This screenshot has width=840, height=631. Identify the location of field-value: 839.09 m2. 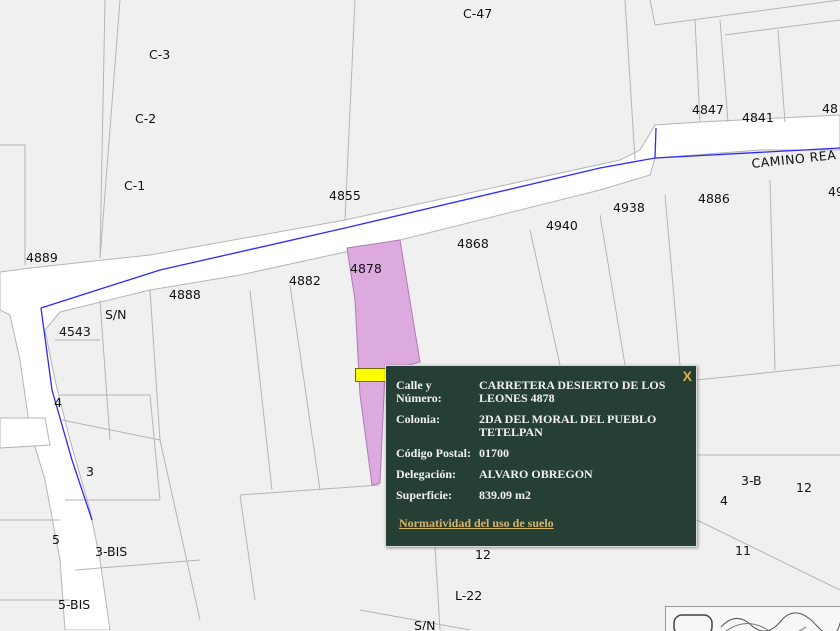
(505, 495).